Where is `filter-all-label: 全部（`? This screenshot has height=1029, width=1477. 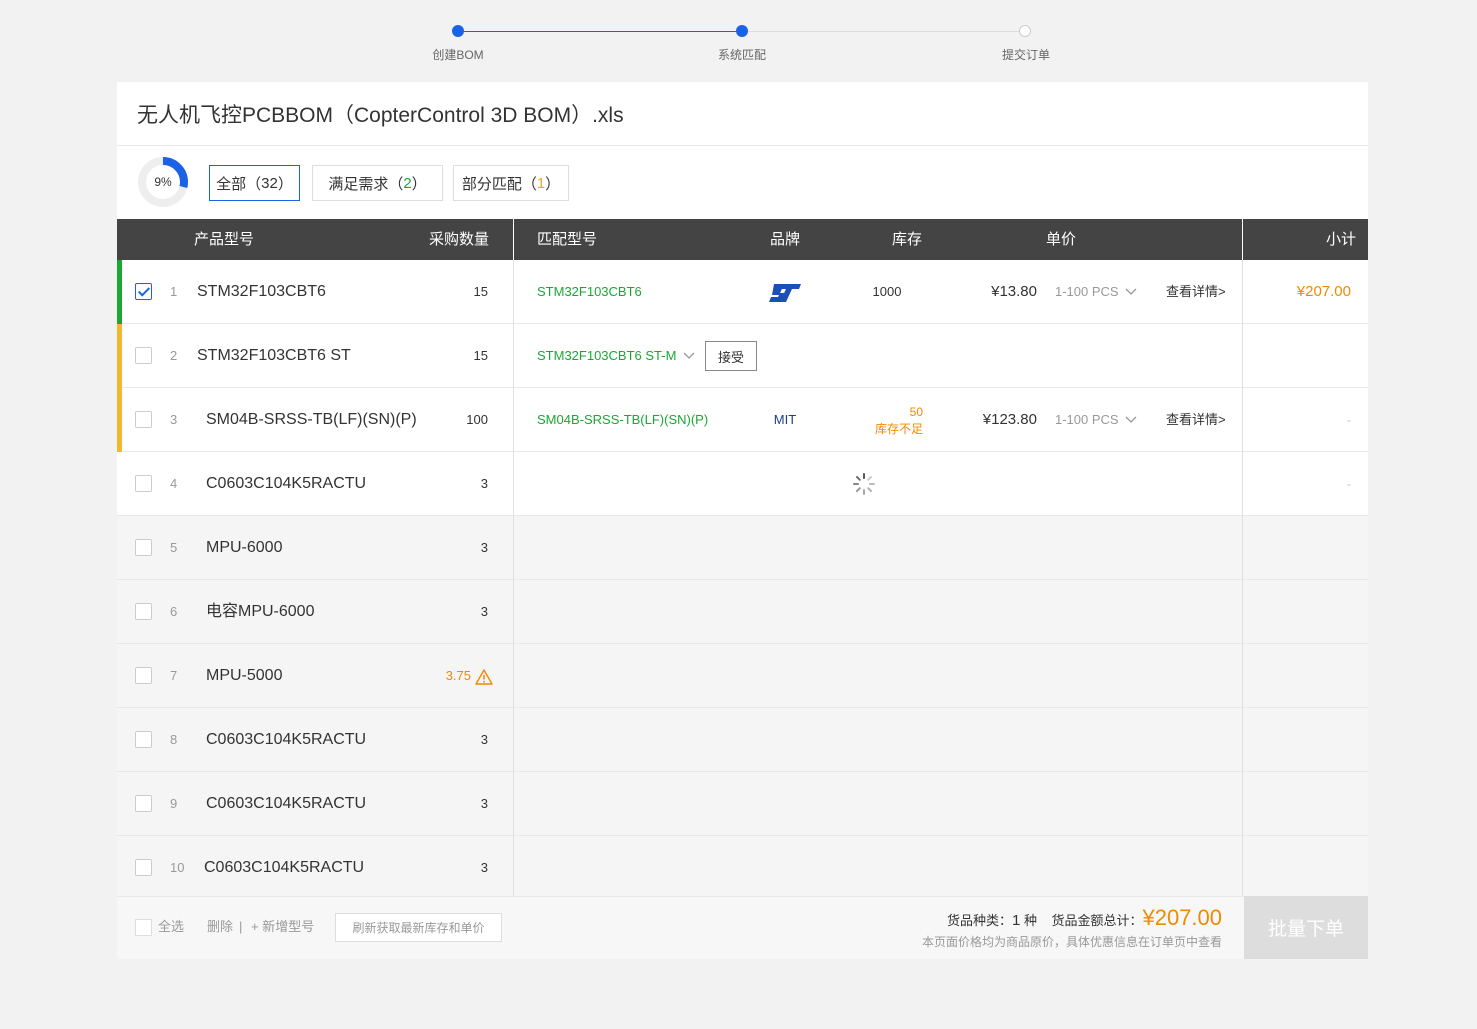 filter-all-label: 全部（ is located at coordinates (239, 184).